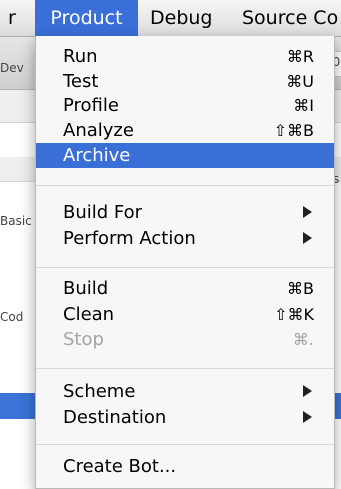 The height and width of the screenshot is (489, 341). Describe the element at coordinates (12, 18) in the screenshot. I see `menubar-item-previous: r` at that location.